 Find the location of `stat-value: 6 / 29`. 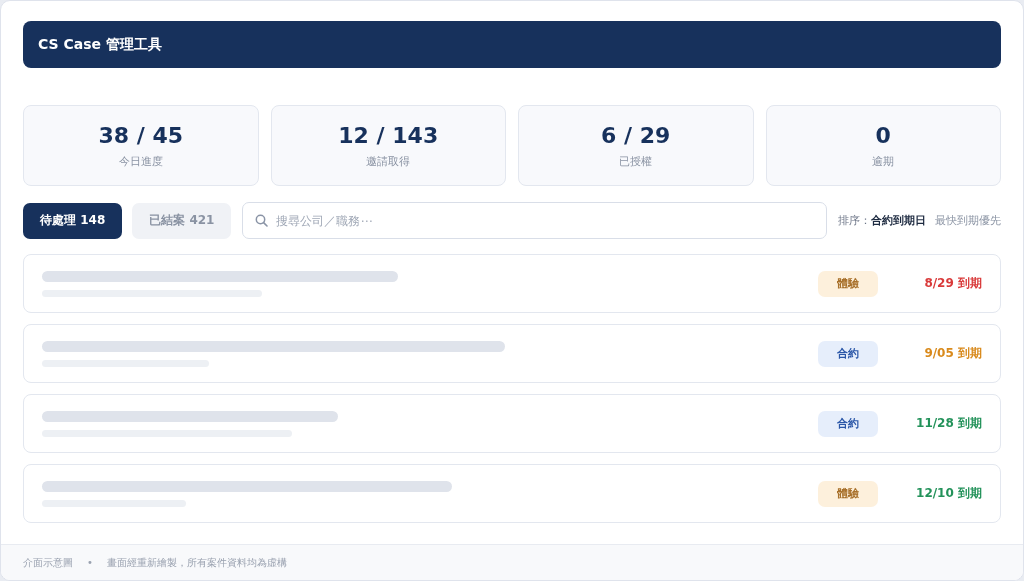

stat-value: 6 / 29 is located at coordinates (636, 135).